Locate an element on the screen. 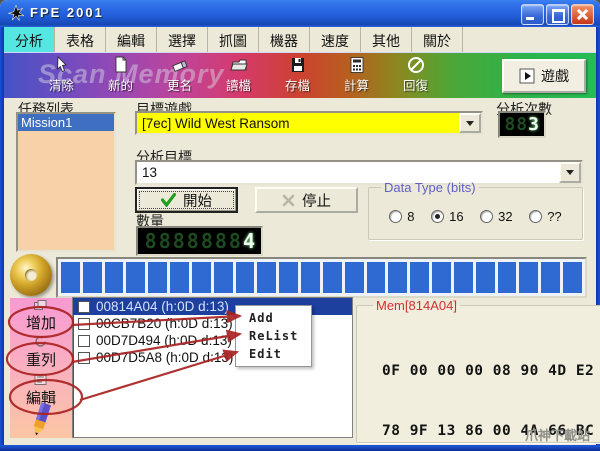 Image resolution: width=600 pixels, height=451 pixels. maximize-button is located at coordinates (557, 14).